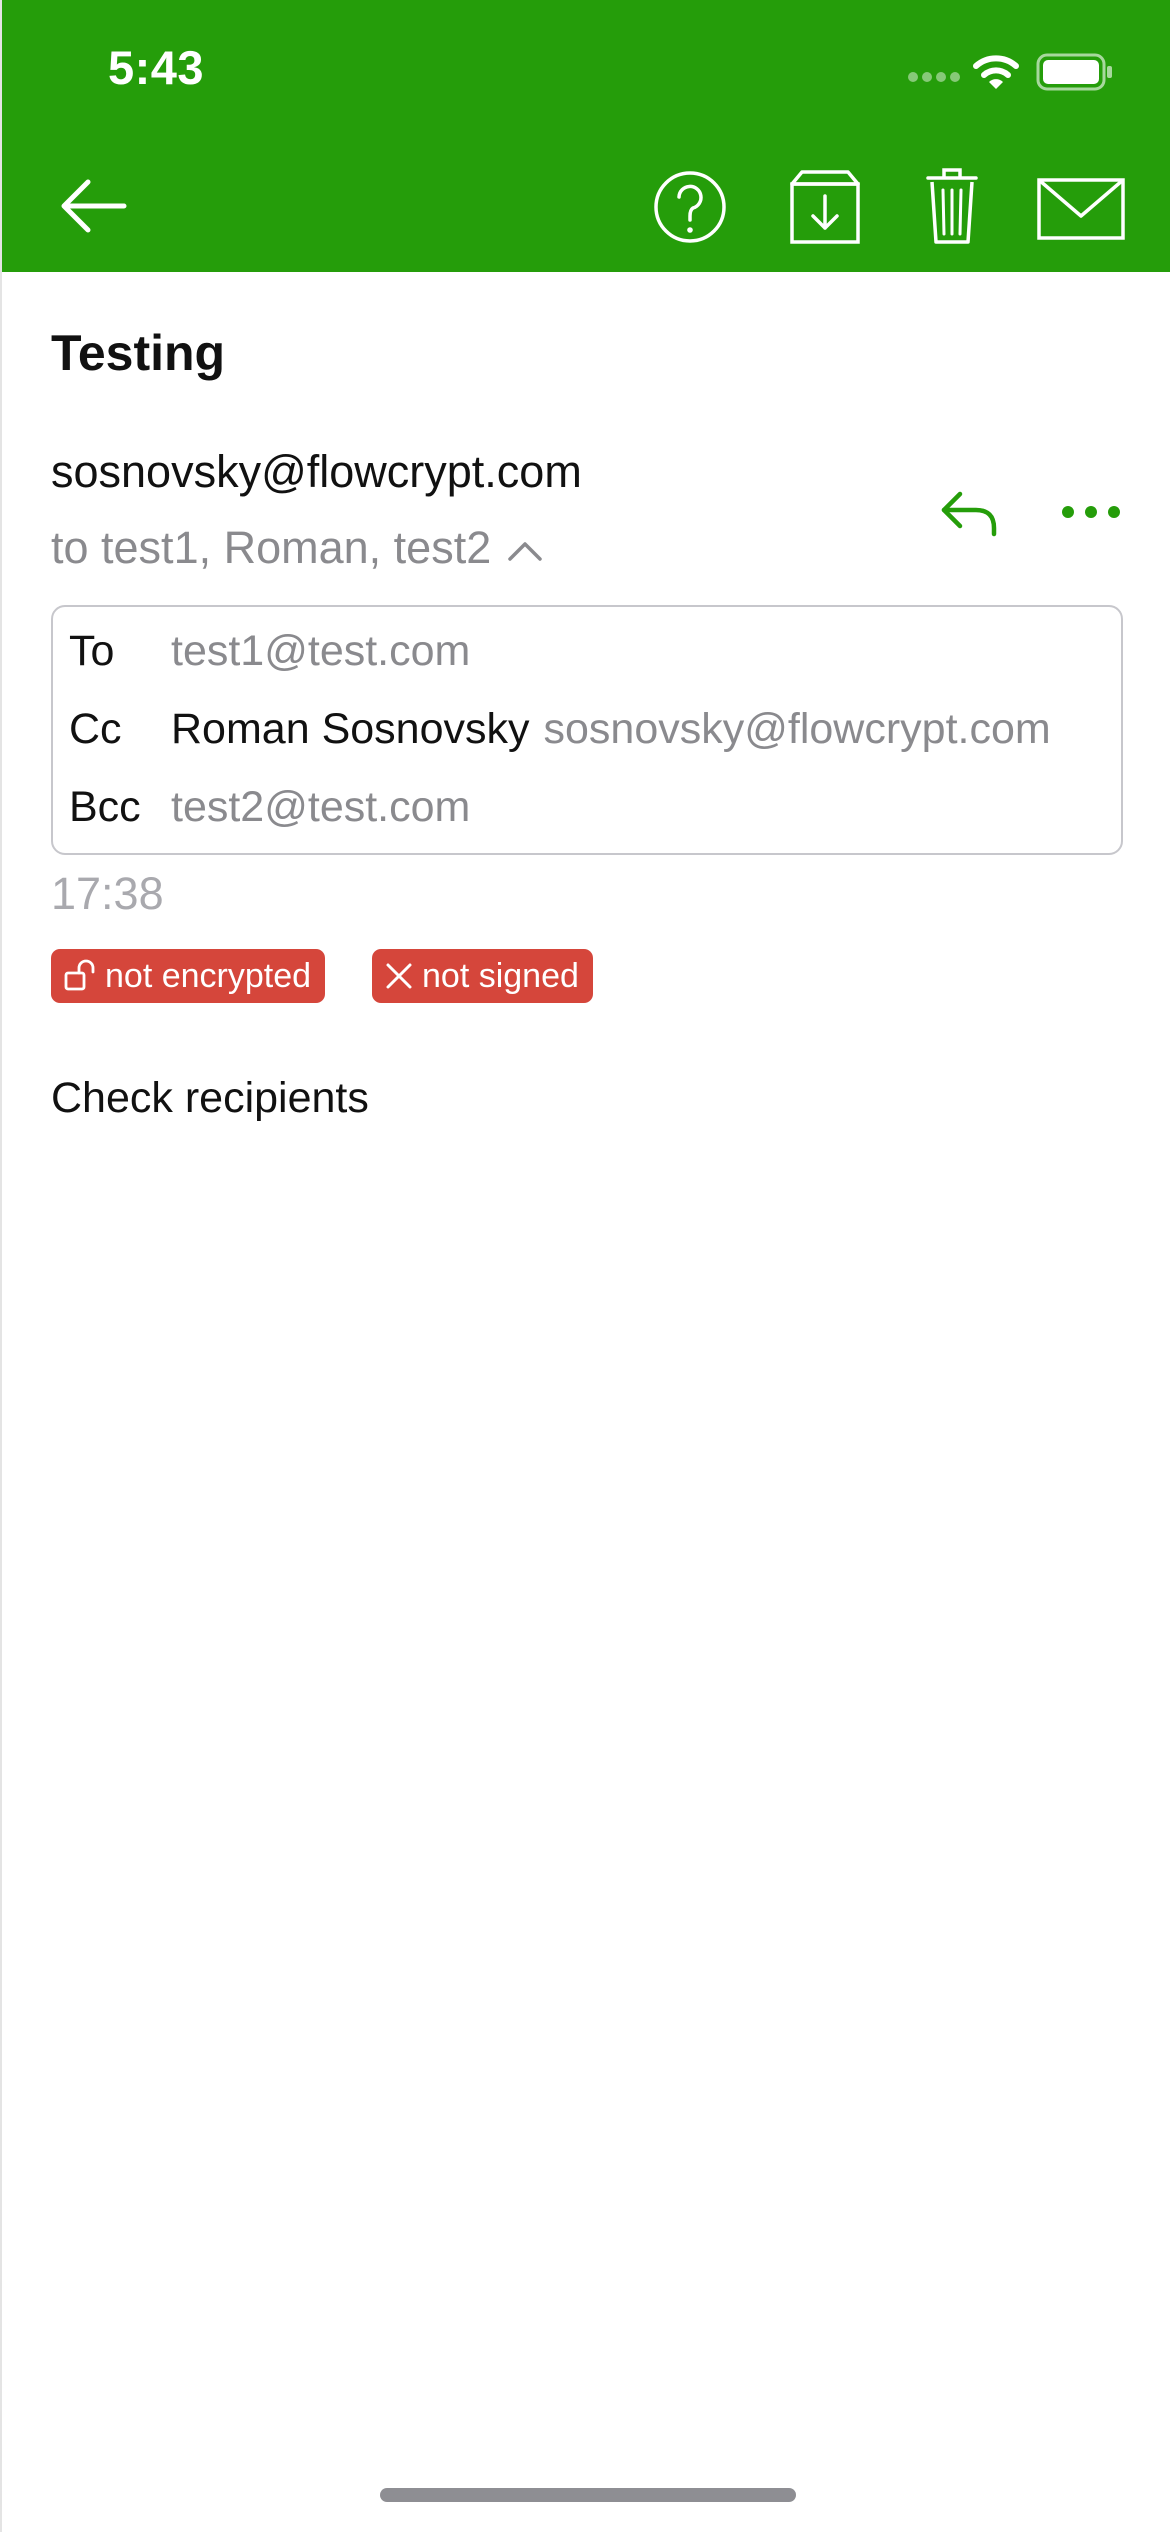 The height and width of the screenshot is (2532, 1170). I want to click on signature-status-badge: not signed, so click(482, 976).